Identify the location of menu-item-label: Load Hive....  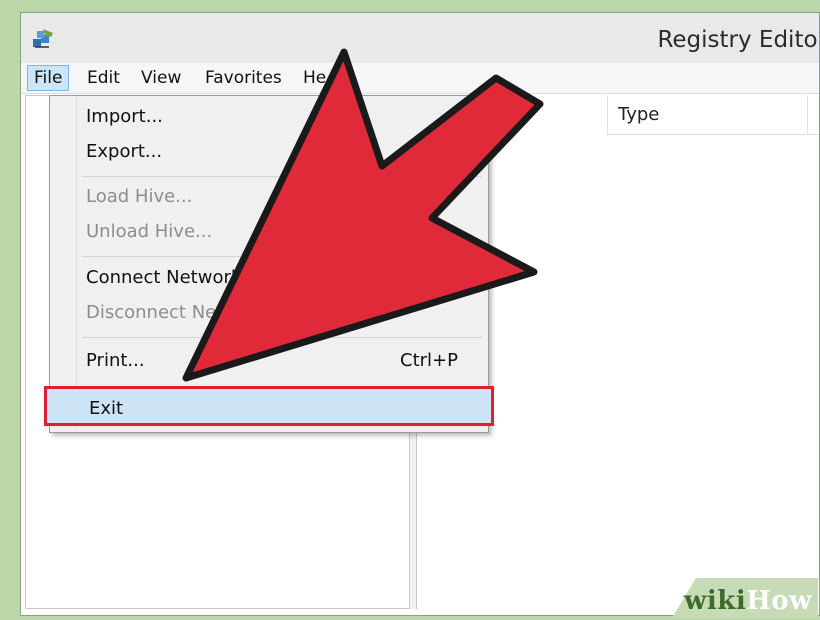
(139, 196).